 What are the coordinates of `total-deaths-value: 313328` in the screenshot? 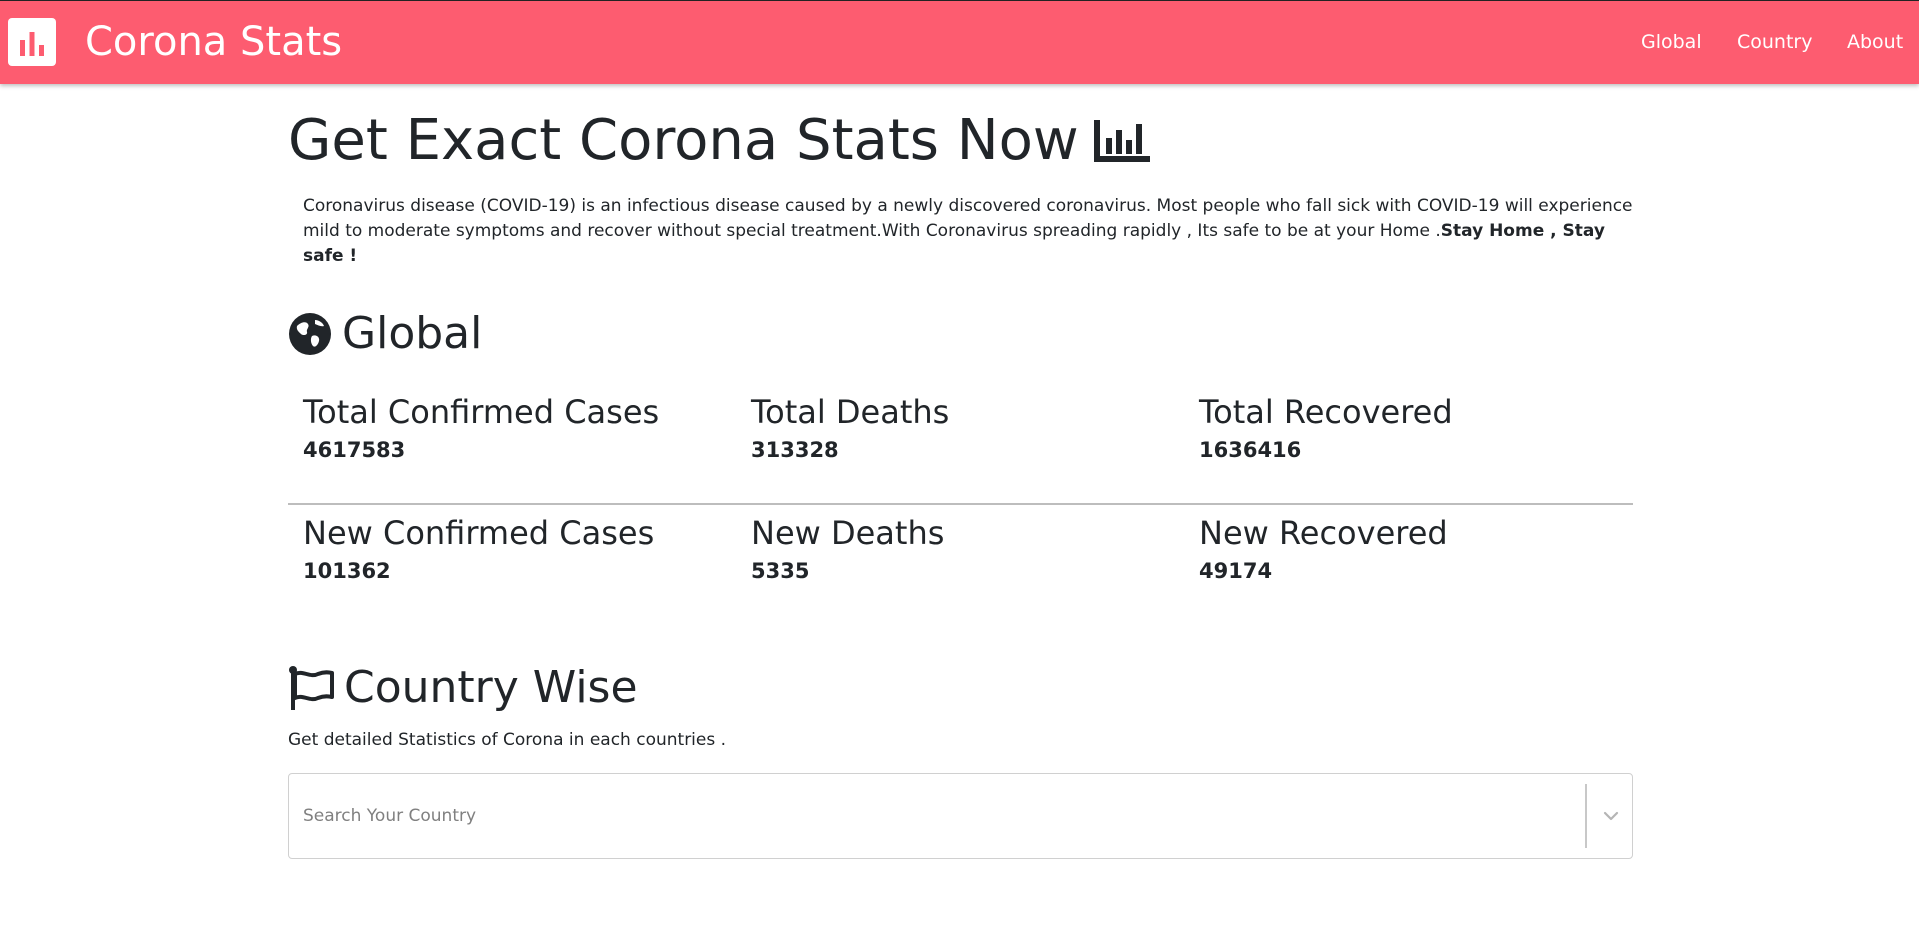 It's located at (795, 450).